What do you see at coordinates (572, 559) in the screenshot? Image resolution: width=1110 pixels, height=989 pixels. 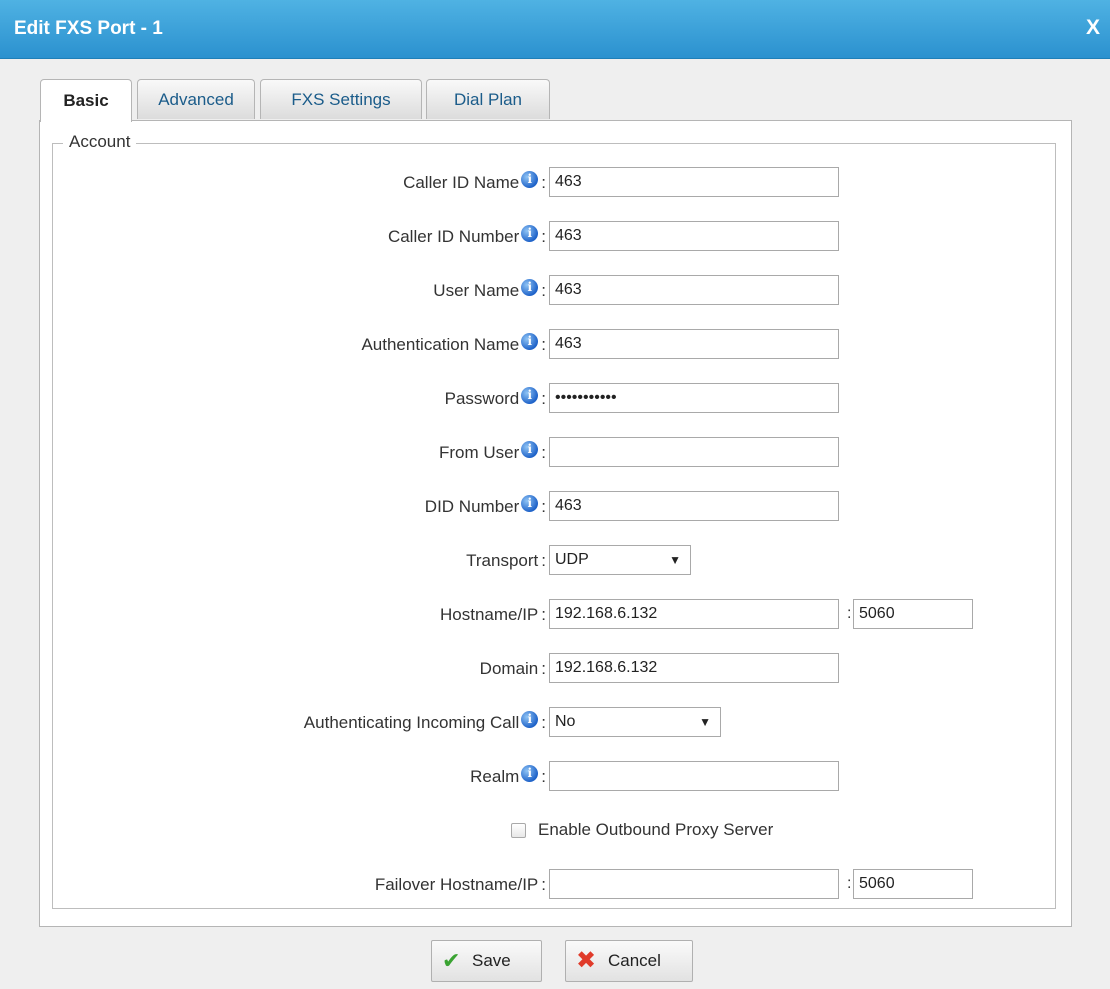 I see `transport-value: UDP` at bounding box center [572, 559].